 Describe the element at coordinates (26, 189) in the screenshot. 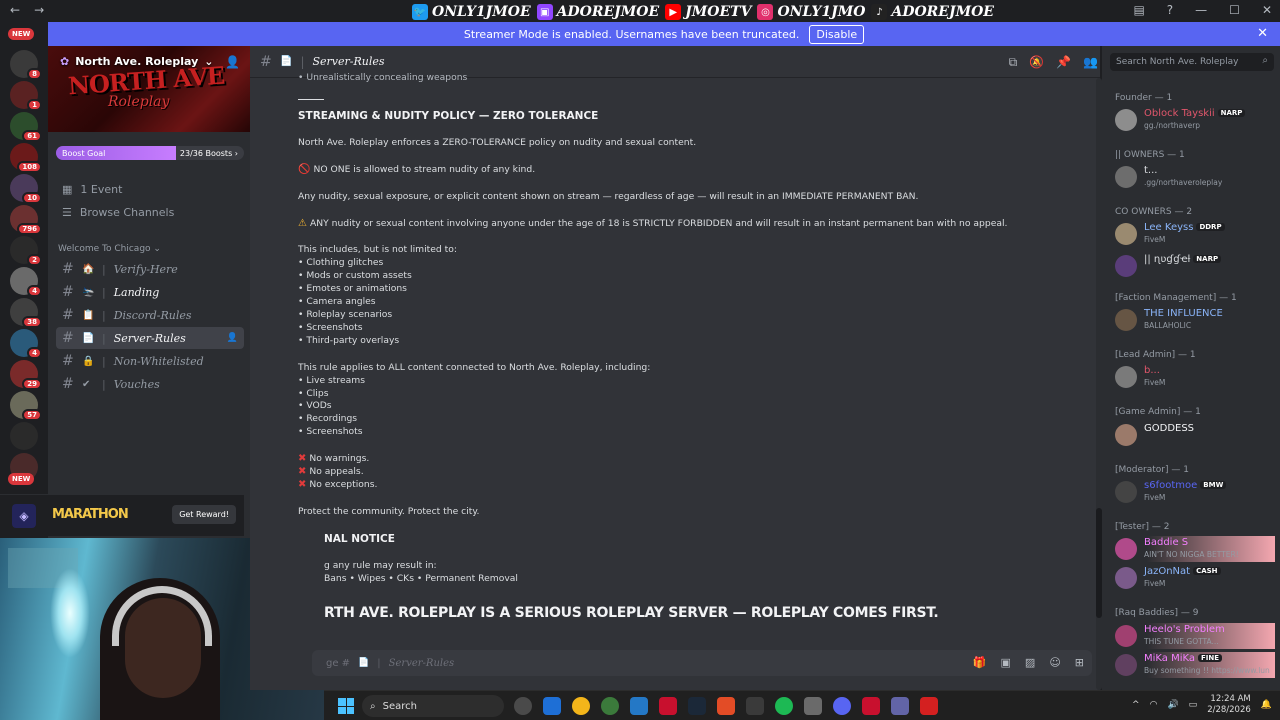

I see `server-icon: 10` at that location.